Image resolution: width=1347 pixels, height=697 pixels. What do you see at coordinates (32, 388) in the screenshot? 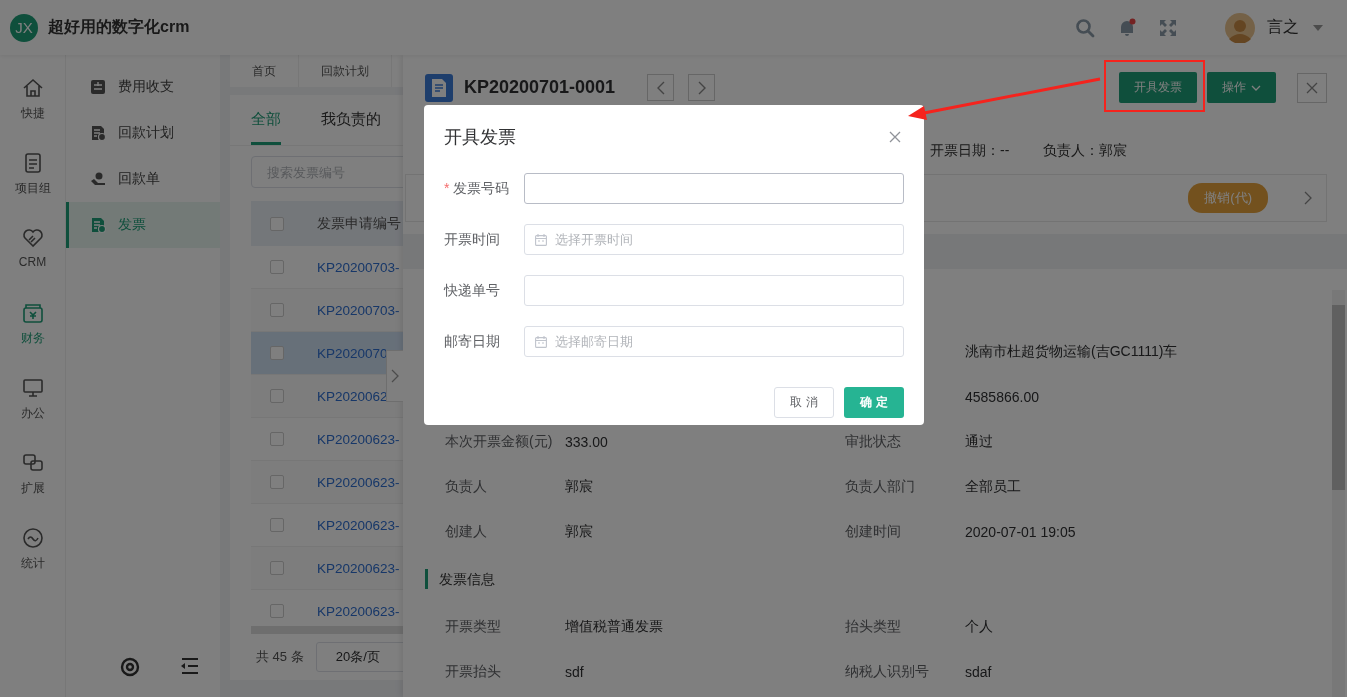
I see `monitor-icon` at bounding box center [32, 388].